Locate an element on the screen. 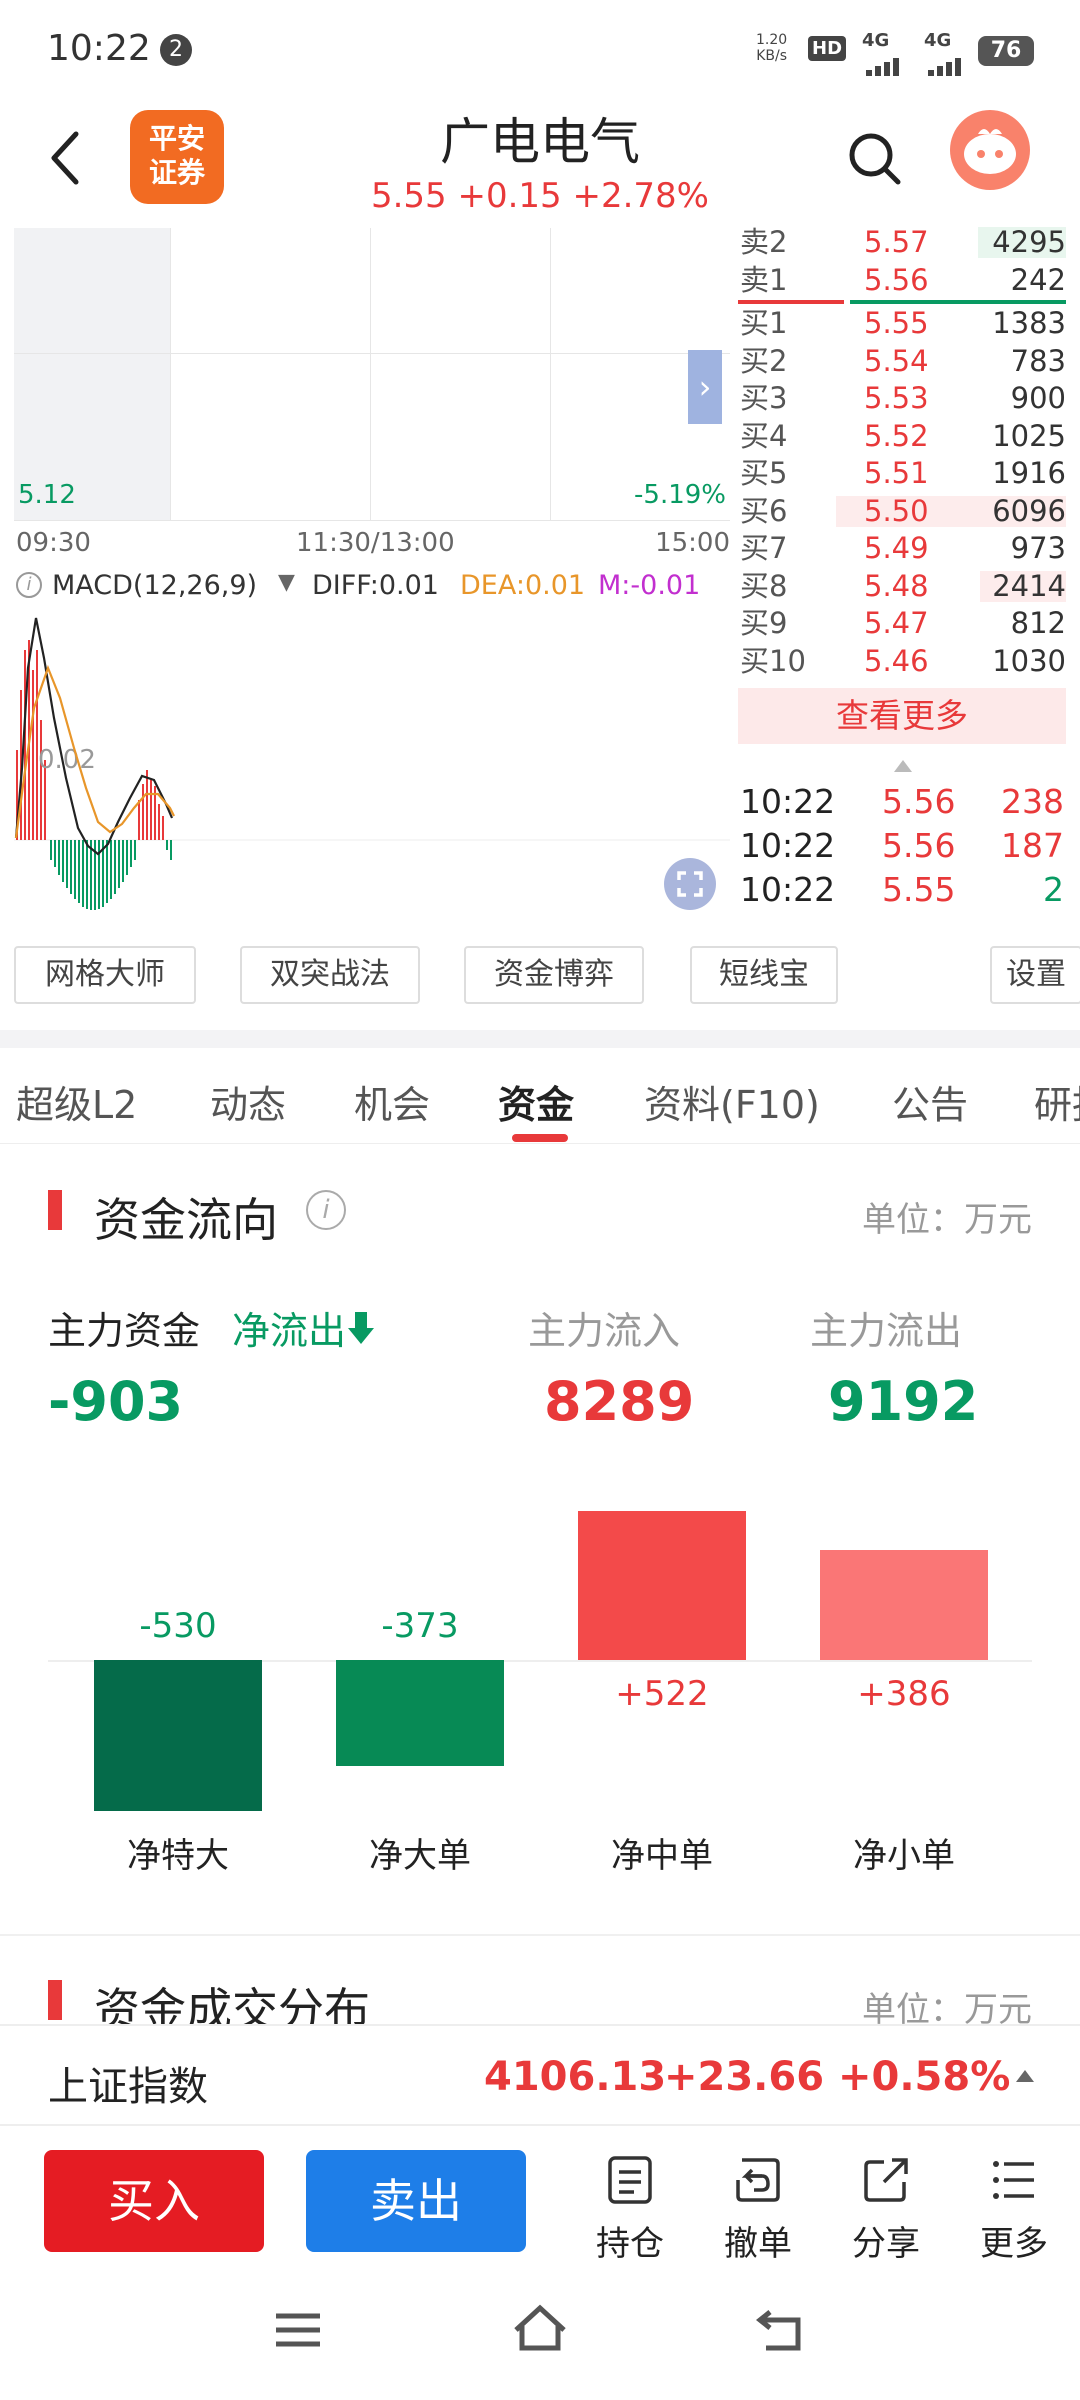 The image size is (1080, 2400). macd-title: MACD(12,26,9) is located at coordinates (155, 585).